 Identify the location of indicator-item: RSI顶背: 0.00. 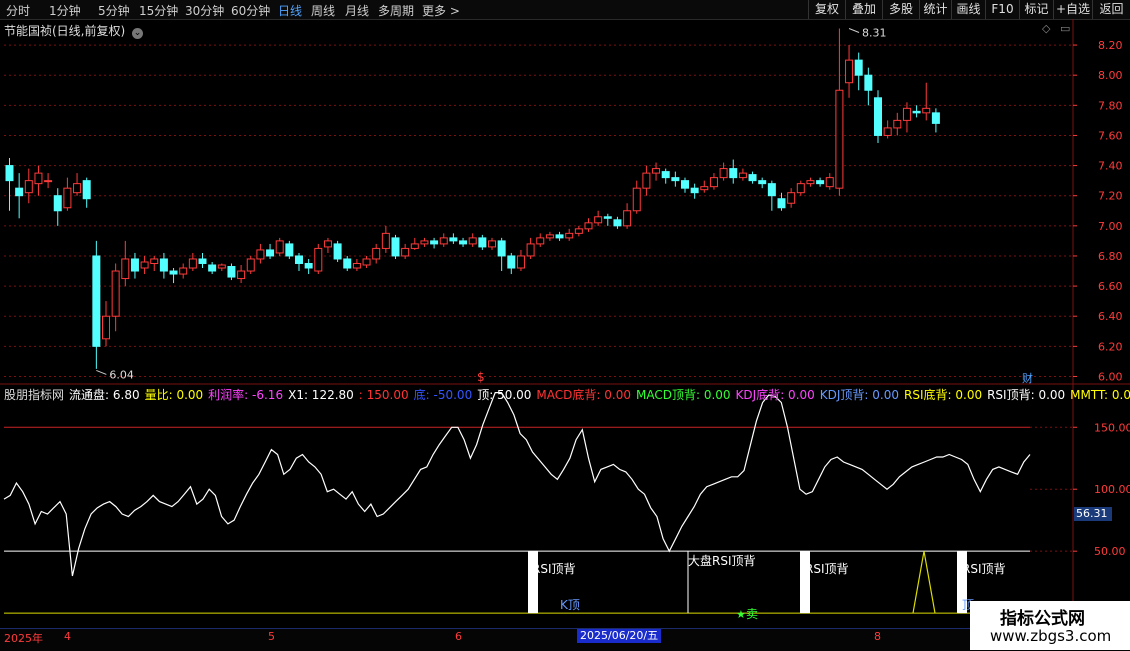
(1026, 395).